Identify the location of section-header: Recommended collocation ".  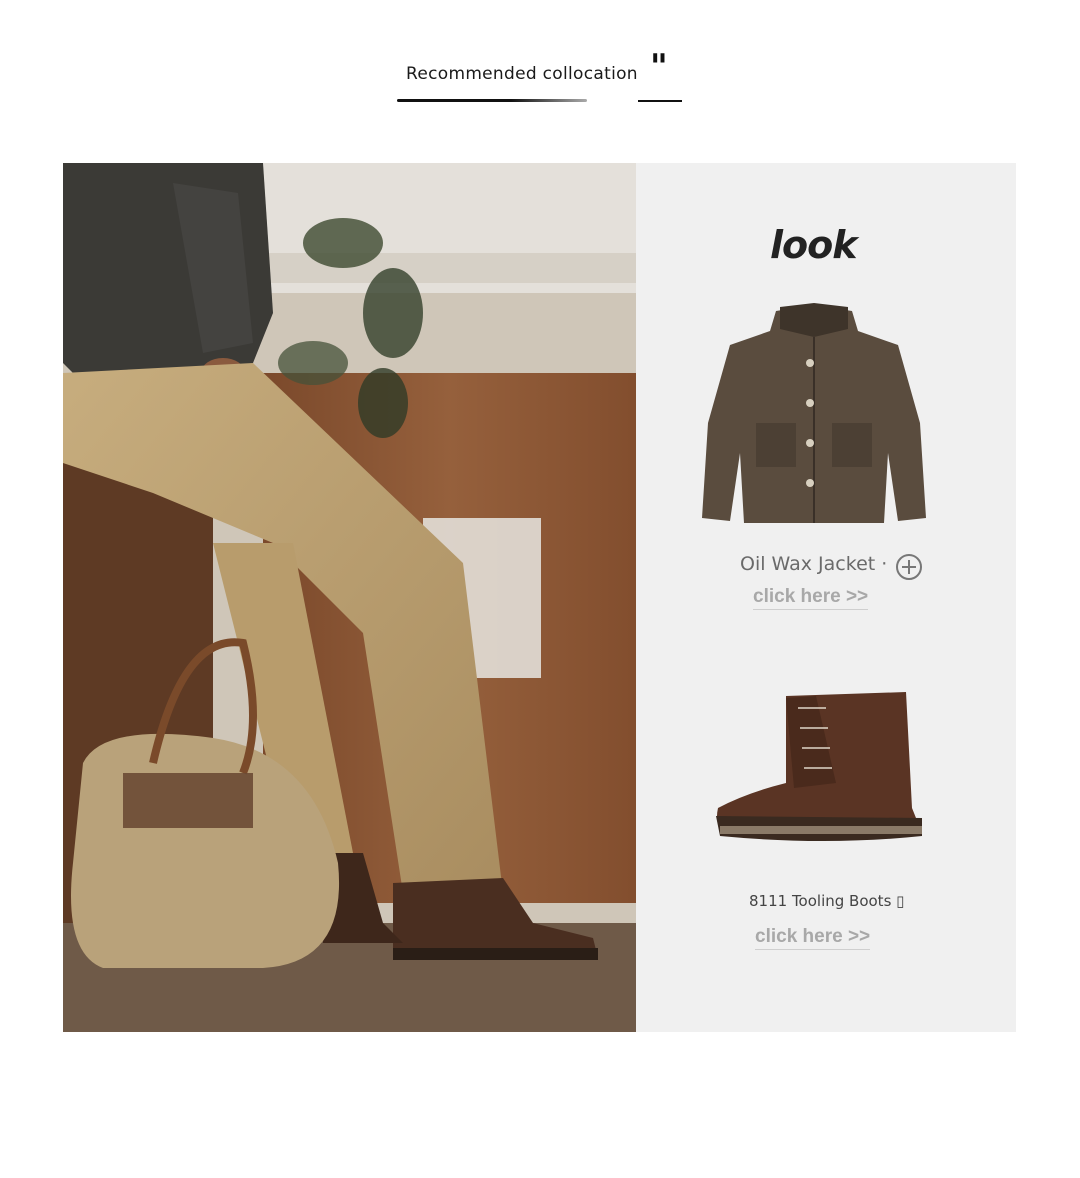
(540, 65).